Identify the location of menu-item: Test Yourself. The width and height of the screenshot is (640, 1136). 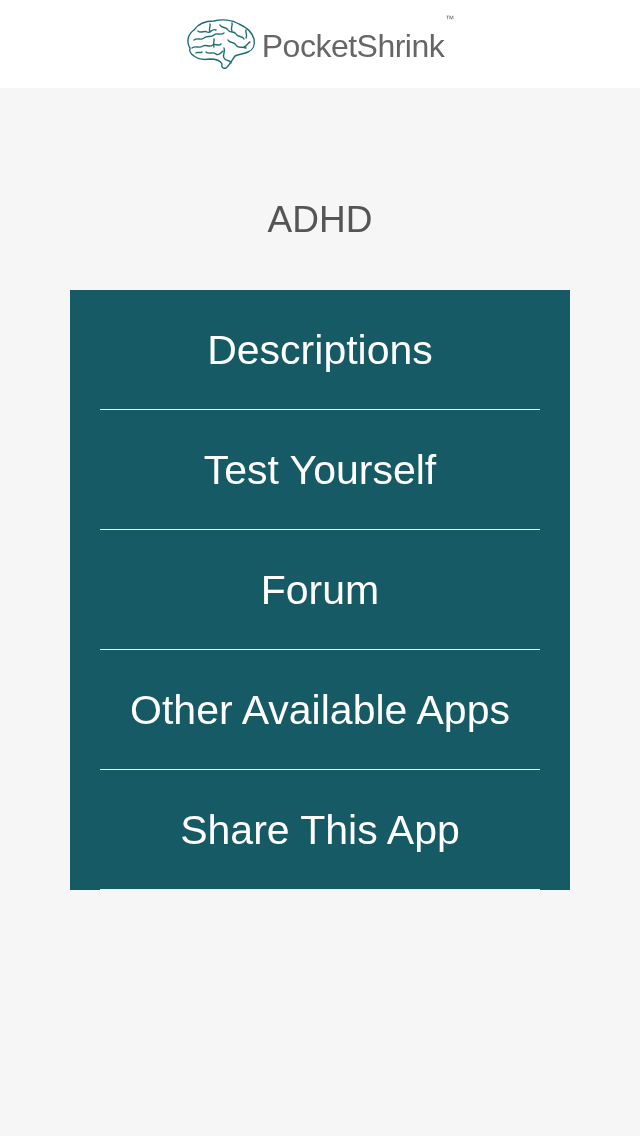
(320, 469).